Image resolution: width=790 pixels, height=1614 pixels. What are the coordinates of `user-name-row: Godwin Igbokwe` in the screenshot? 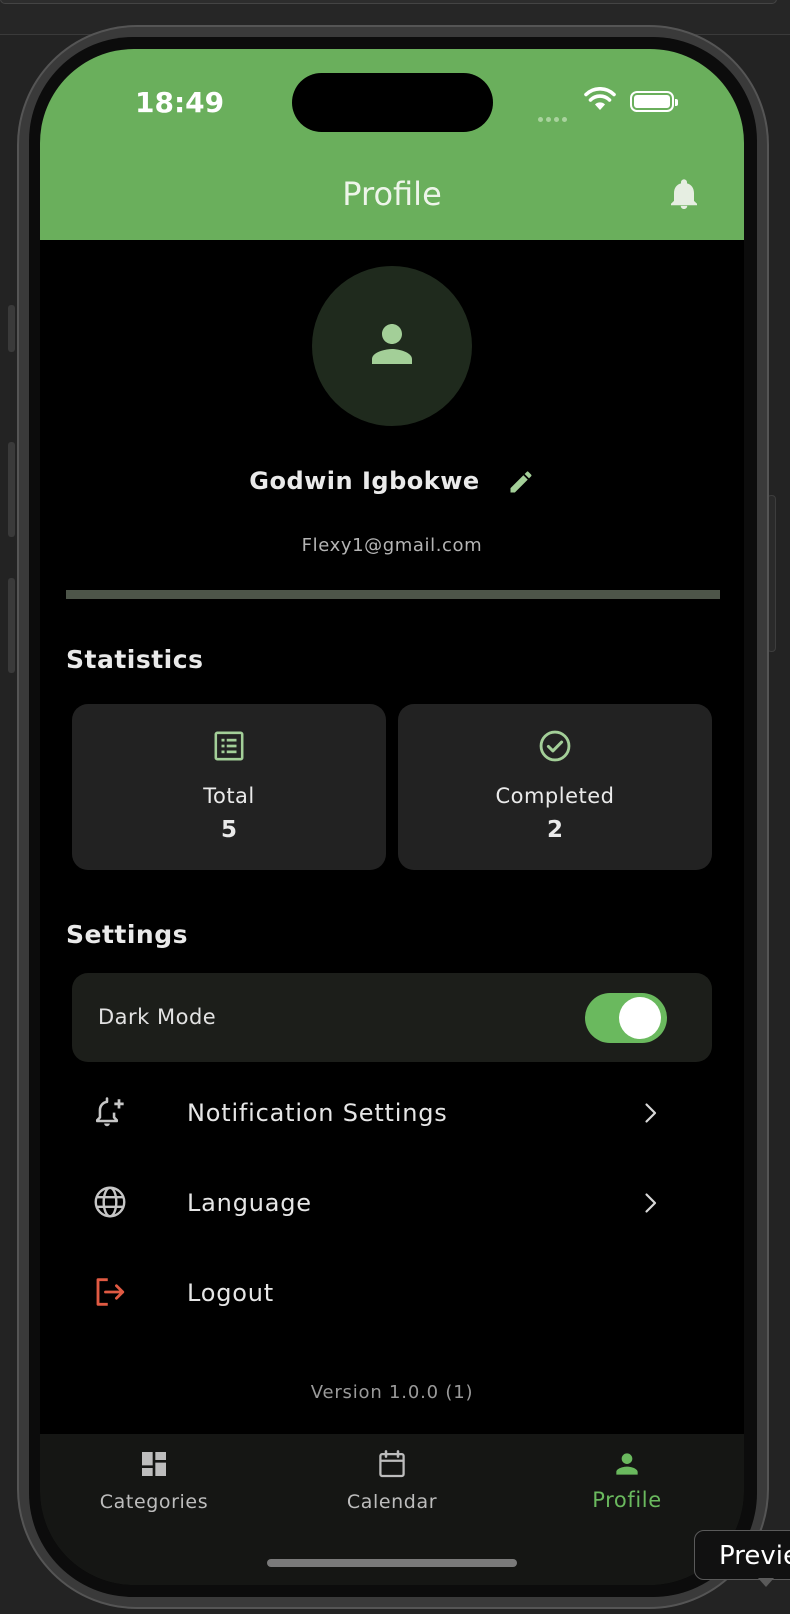 It's located at (392, 481).